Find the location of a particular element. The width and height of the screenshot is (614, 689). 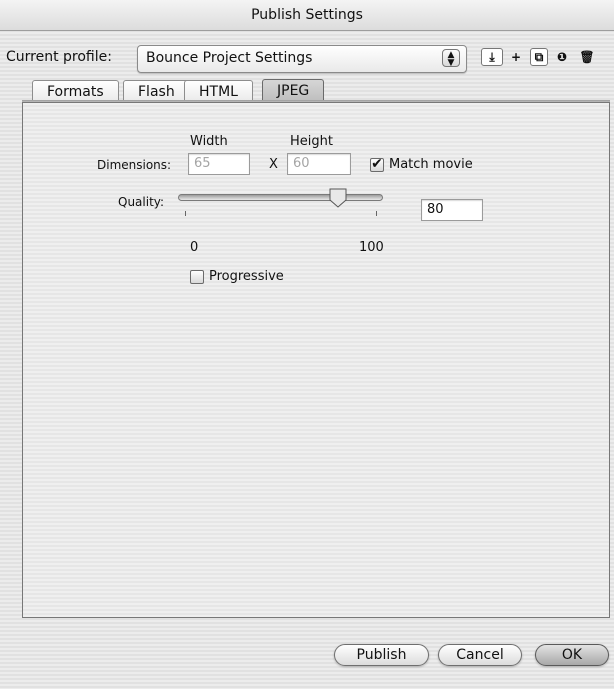

quality-max-label: 100 is located at coordinates (371, 247).